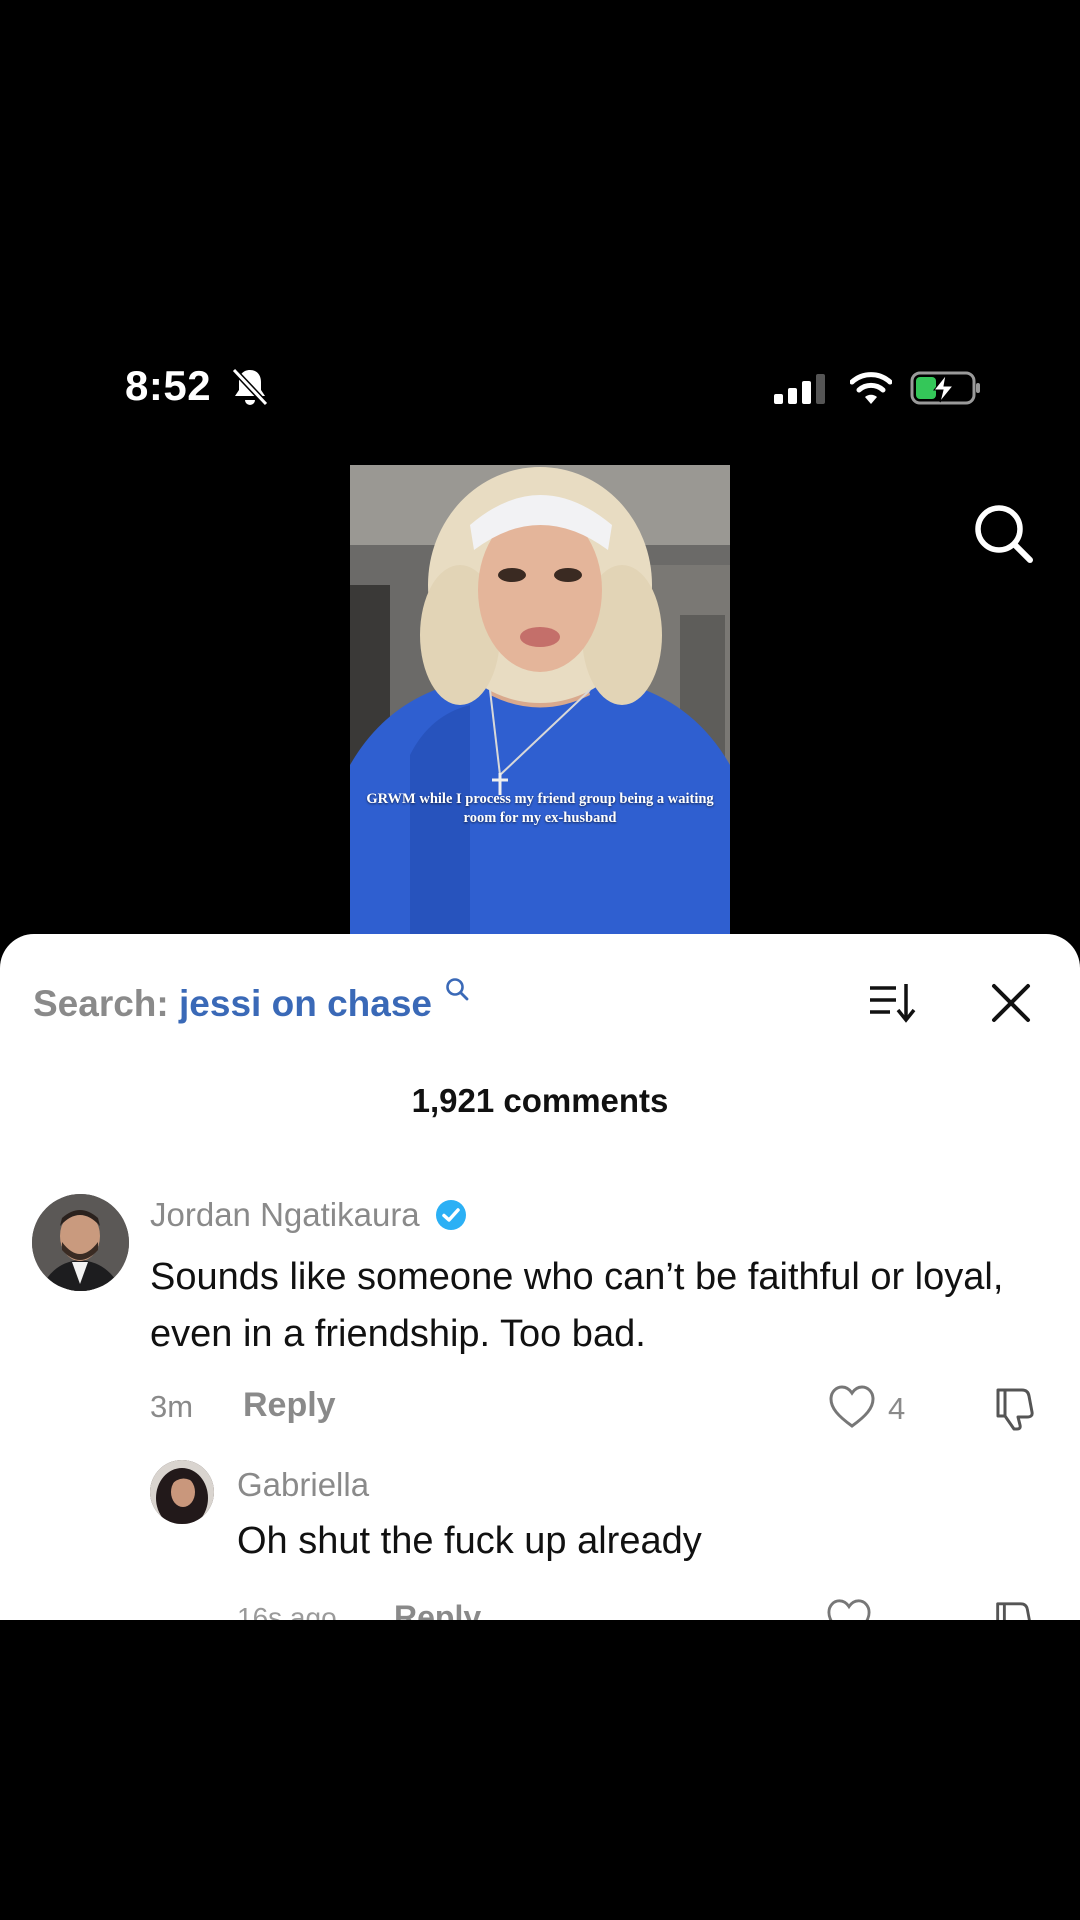  What do you see at coordinates (450, 1215) in the screenshot?
I see `verified-badge-icon` at bounding box center [450, 1215].